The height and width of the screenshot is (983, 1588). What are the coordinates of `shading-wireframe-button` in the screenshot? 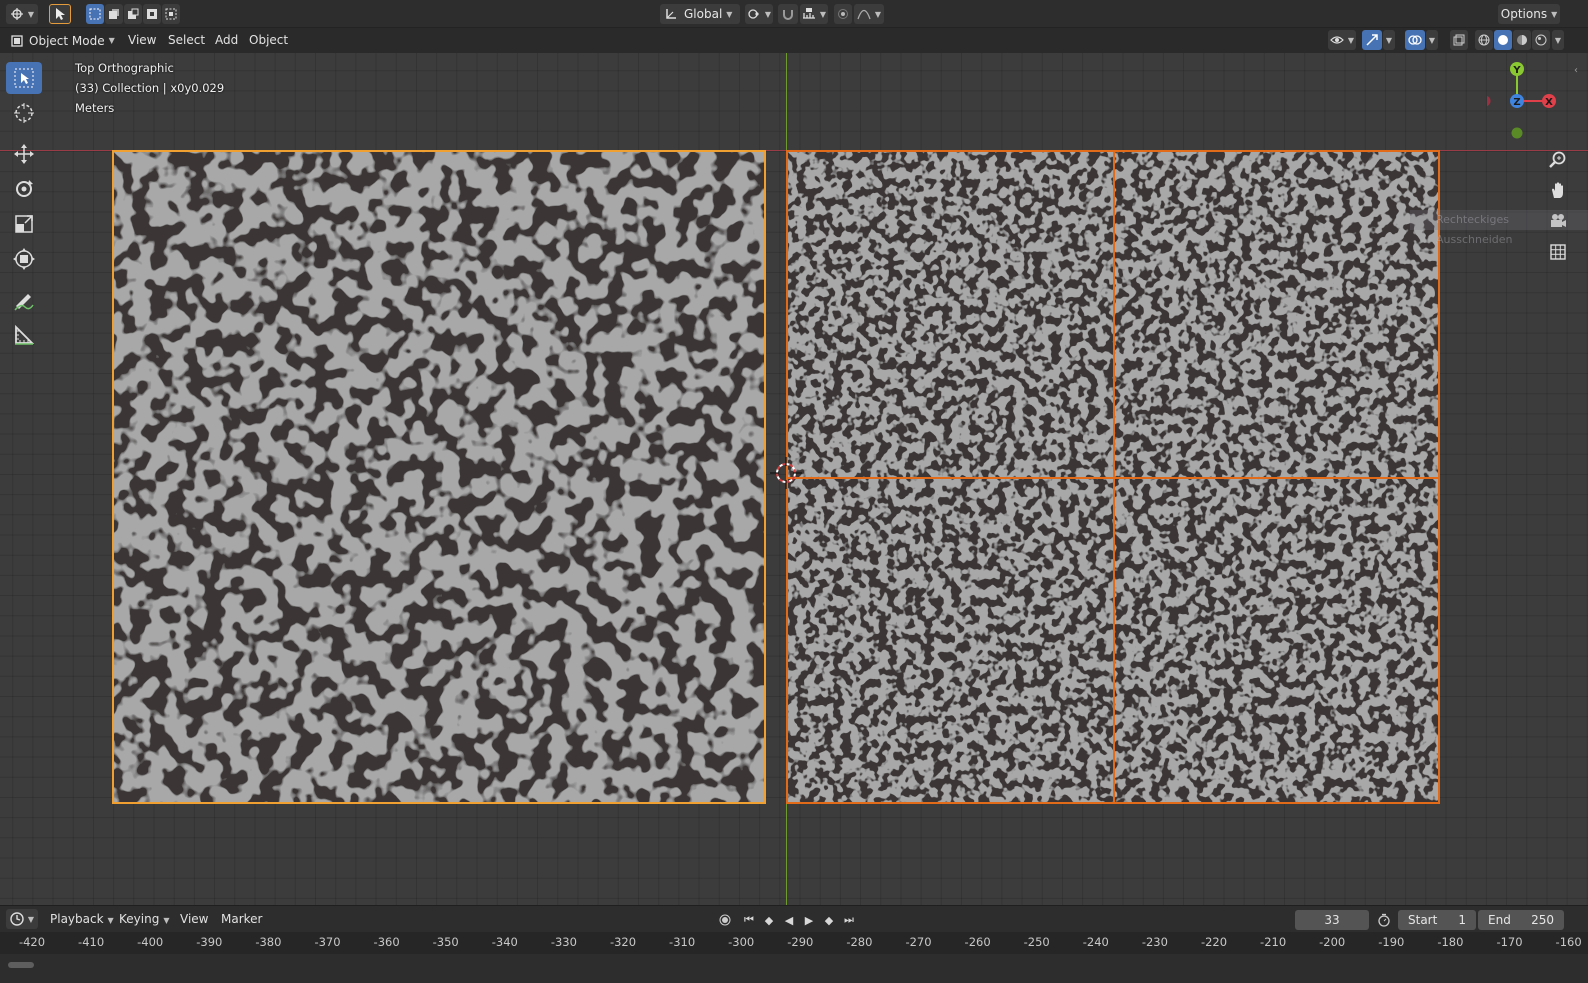 It's located at (1484, 40).